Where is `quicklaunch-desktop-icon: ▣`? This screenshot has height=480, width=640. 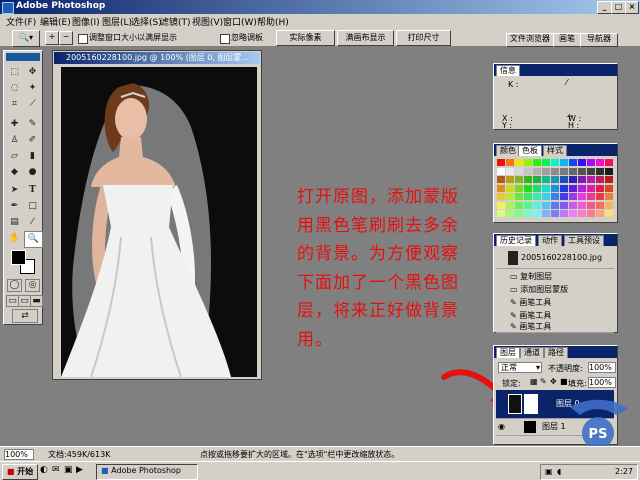
quicklaunch-desktop-icon: ▣ is located at coordinates (68, 470).